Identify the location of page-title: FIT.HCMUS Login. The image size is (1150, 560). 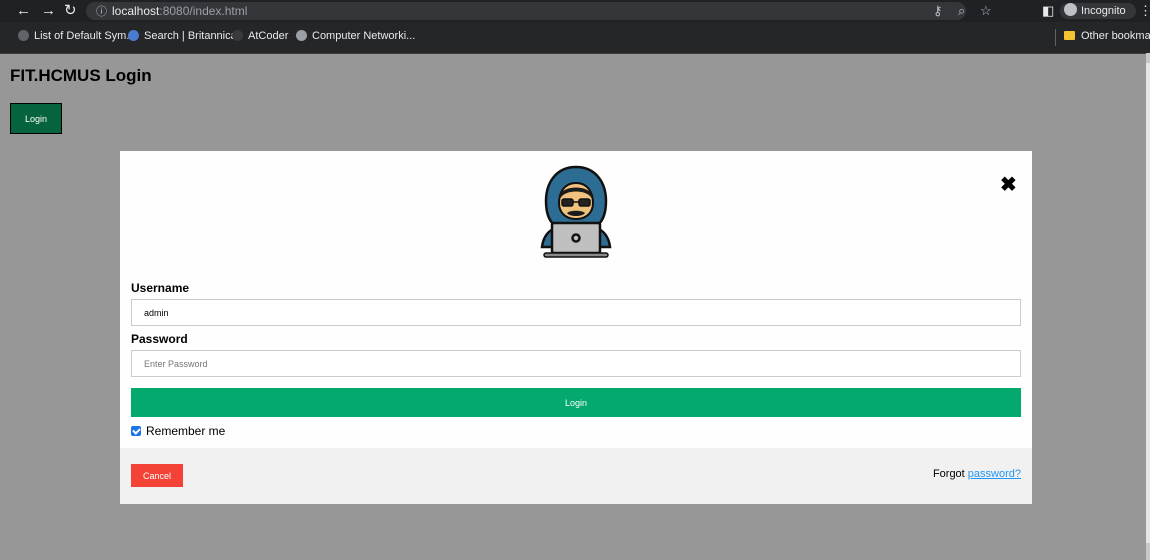
(81, 75).